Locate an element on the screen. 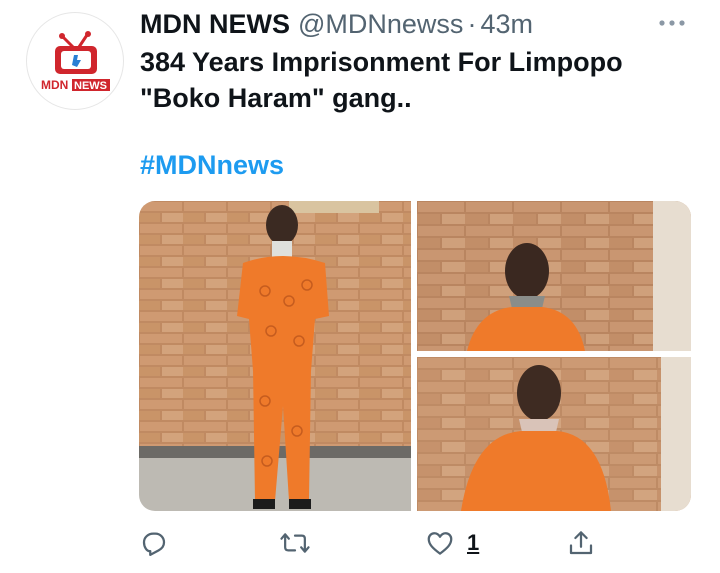  reply-button is located at coordinates (154, 543).